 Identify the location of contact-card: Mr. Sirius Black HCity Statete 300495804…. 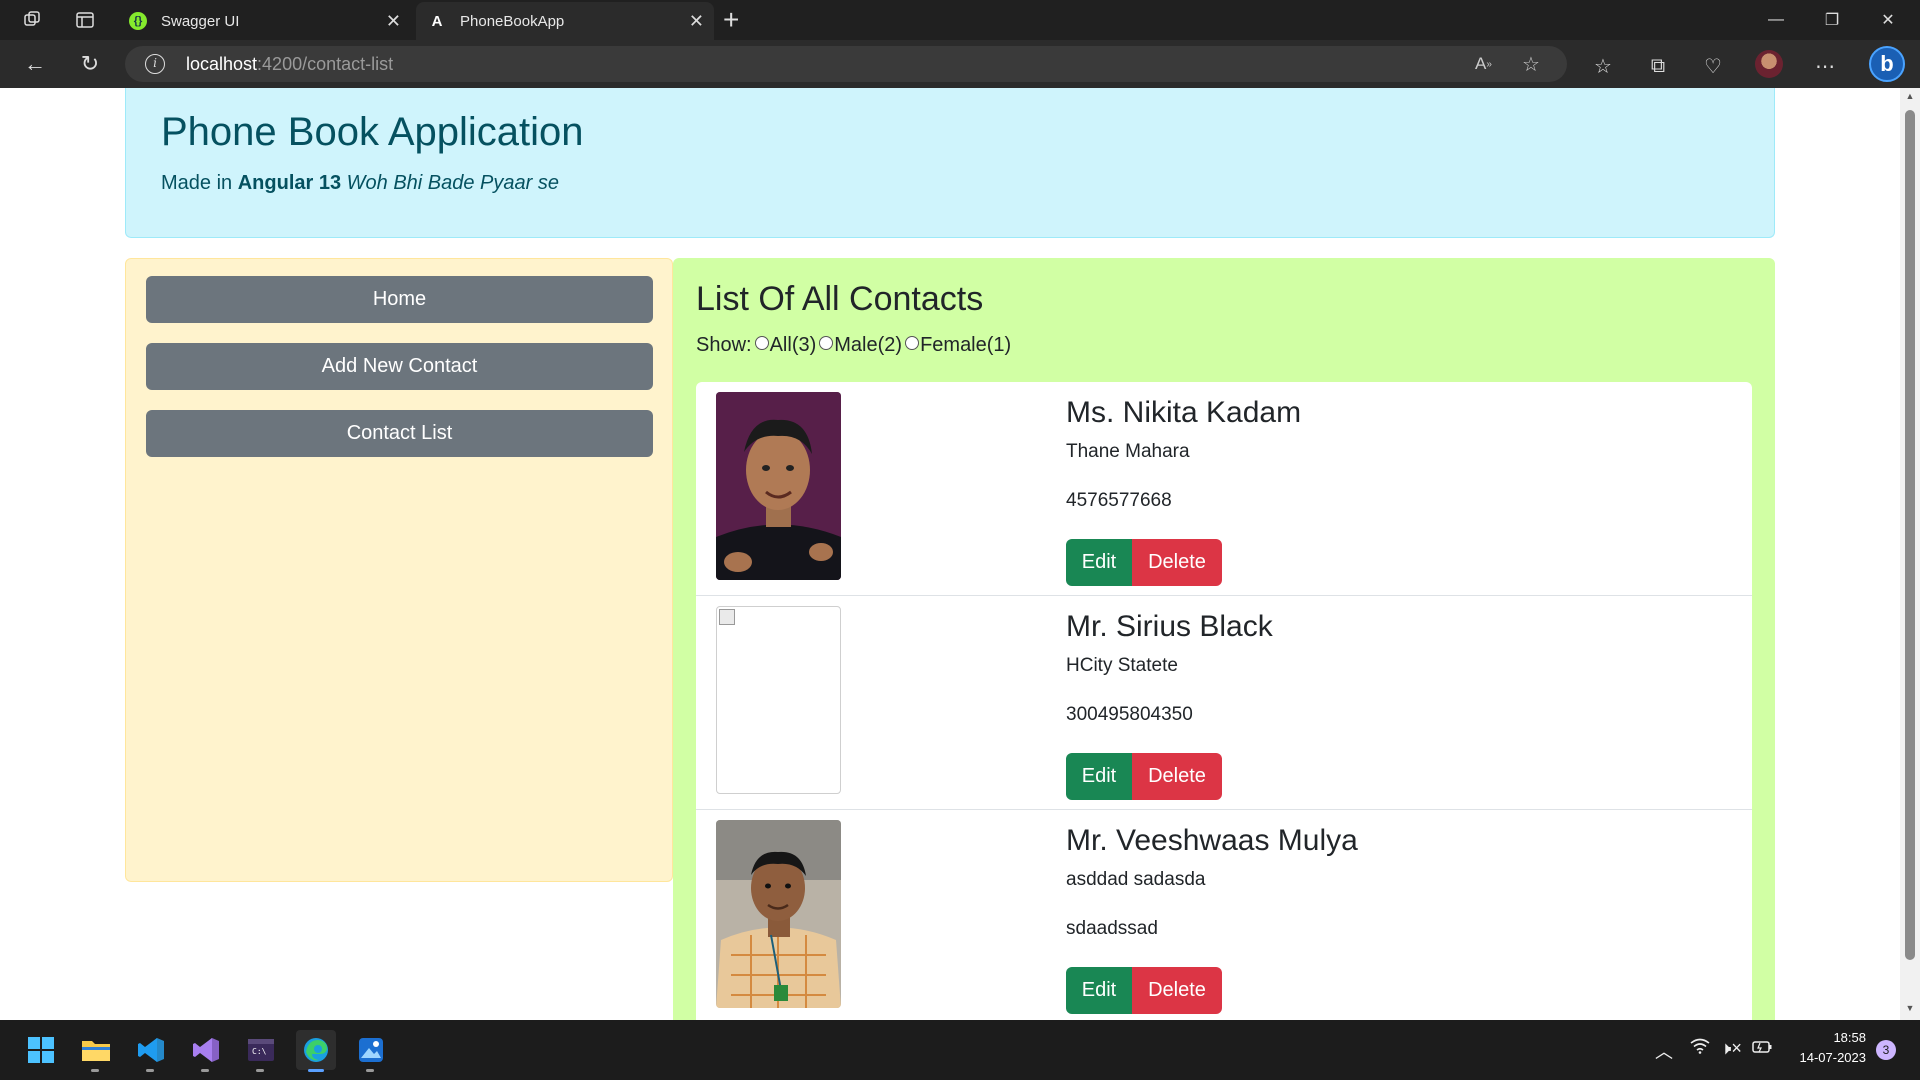
(1224, 703).